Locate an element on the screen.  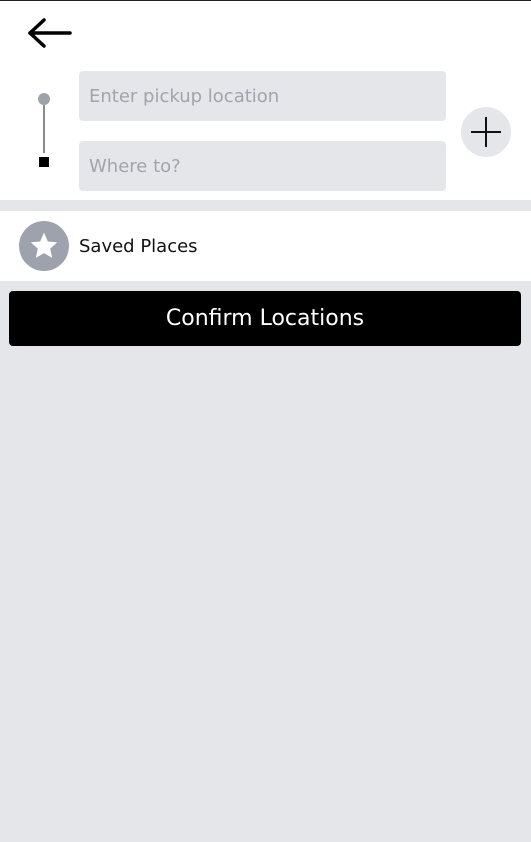
saved-places-label: Saved Places is located at coordinates (138, 246).